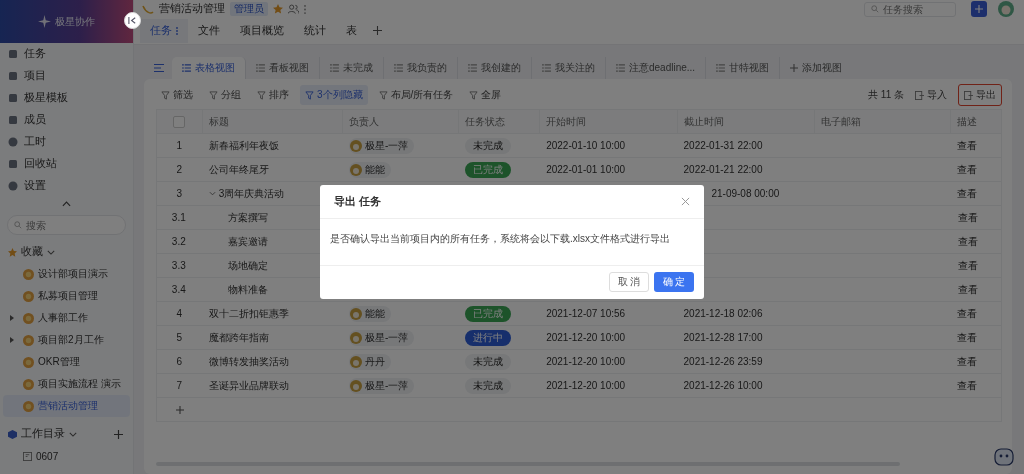  What do you see at coordinates (212, 193) in the screenshot?
I see `chevron-icon` at bounding box center [212, 193].